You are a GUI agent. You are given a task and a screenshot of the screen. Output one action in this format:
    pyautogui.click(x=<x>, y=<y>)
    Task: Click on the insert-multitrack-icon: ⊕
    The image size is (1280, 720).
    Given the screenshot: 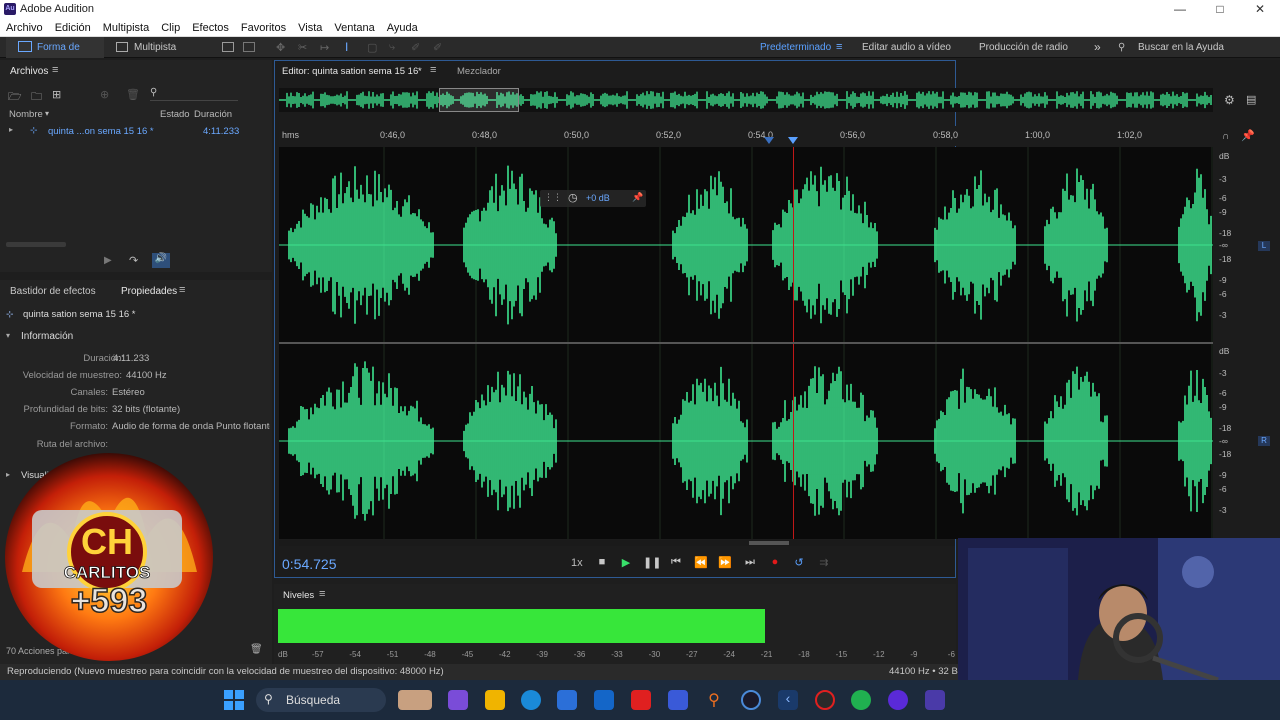 What is the action you would take?
    pyautogui.click(x=104, y=94)
    